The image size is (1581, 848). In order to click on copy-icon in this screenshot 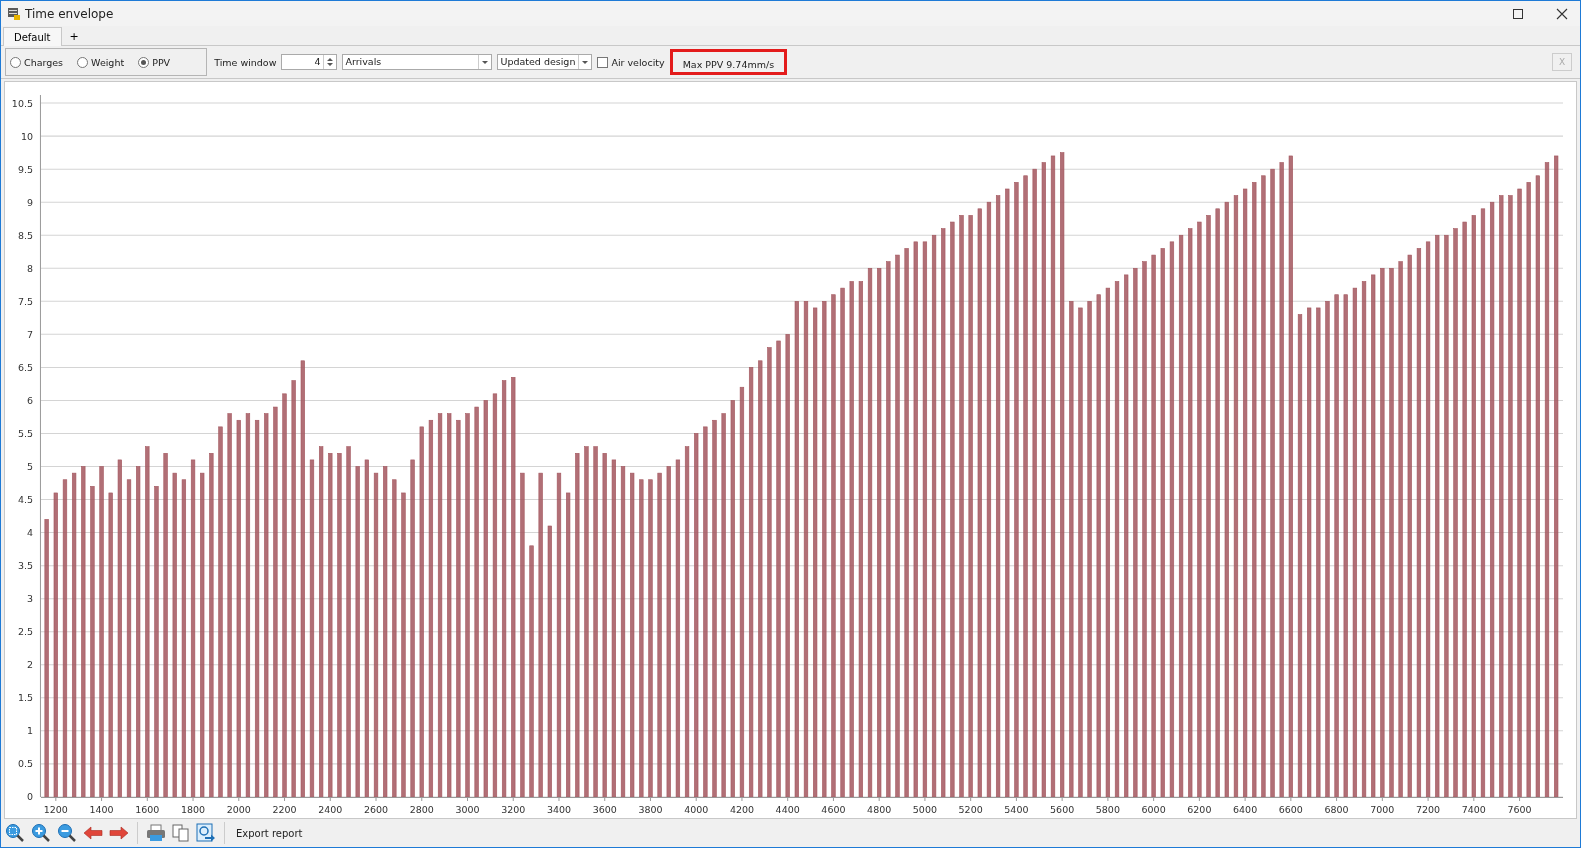, I will do `click(181, 833)`.